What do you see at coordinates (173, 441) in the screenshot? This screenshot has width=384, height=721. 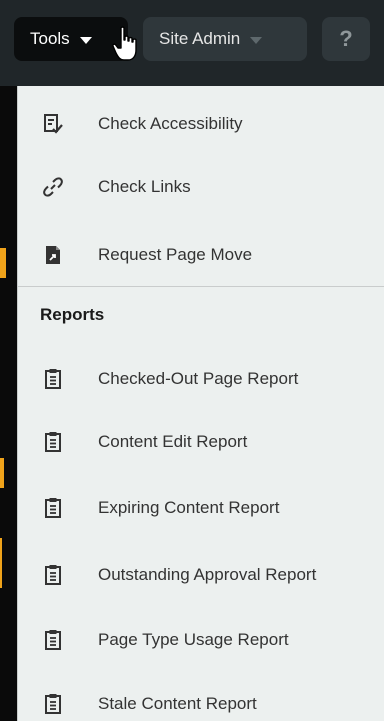 I see `menu-item-label: Content Edit Report` at bounding box center [173, 441].